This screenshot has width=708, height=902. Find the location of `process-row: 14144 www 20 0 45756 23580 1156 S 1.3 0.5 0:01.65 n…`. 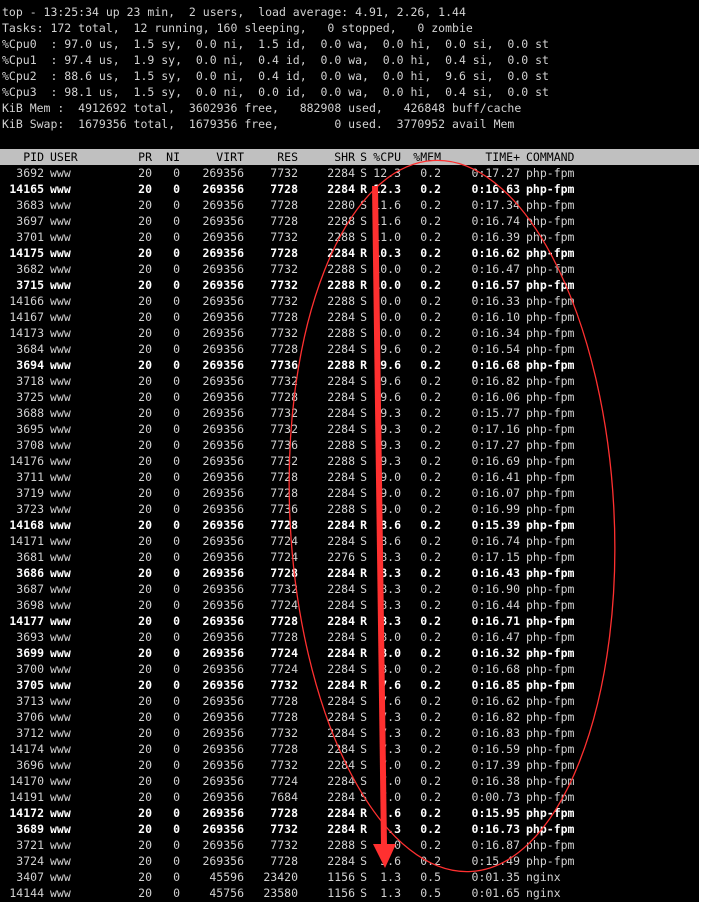

process-row: 14144 www 20 0 45756 23580 1156 S 1.3 0.5 0:01.65 n… is located at coordinates (349, 893).